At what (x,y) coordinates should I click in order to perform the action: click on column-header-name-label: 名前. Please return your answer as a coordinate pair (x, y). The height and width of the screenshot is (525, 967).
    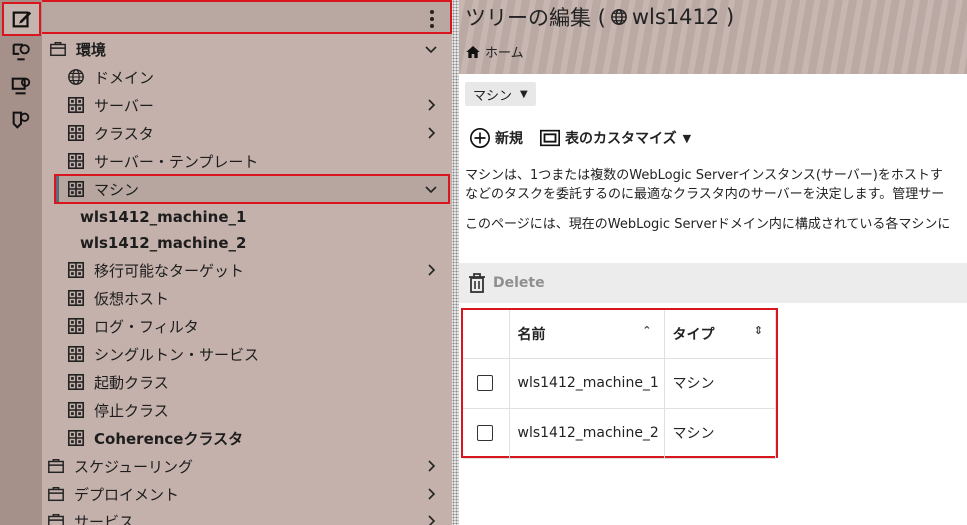
    Looking at the image, I should click on (531, 334).